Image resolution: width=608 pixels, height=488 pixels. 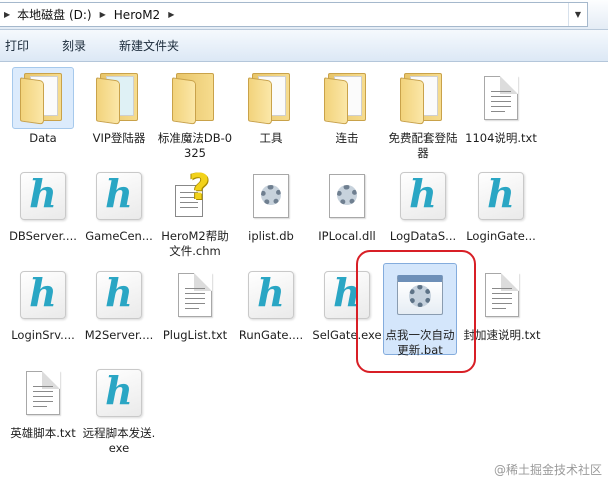 I want to click on file-item: h 远程脚本发送.exe, so click(x=119, y=409).